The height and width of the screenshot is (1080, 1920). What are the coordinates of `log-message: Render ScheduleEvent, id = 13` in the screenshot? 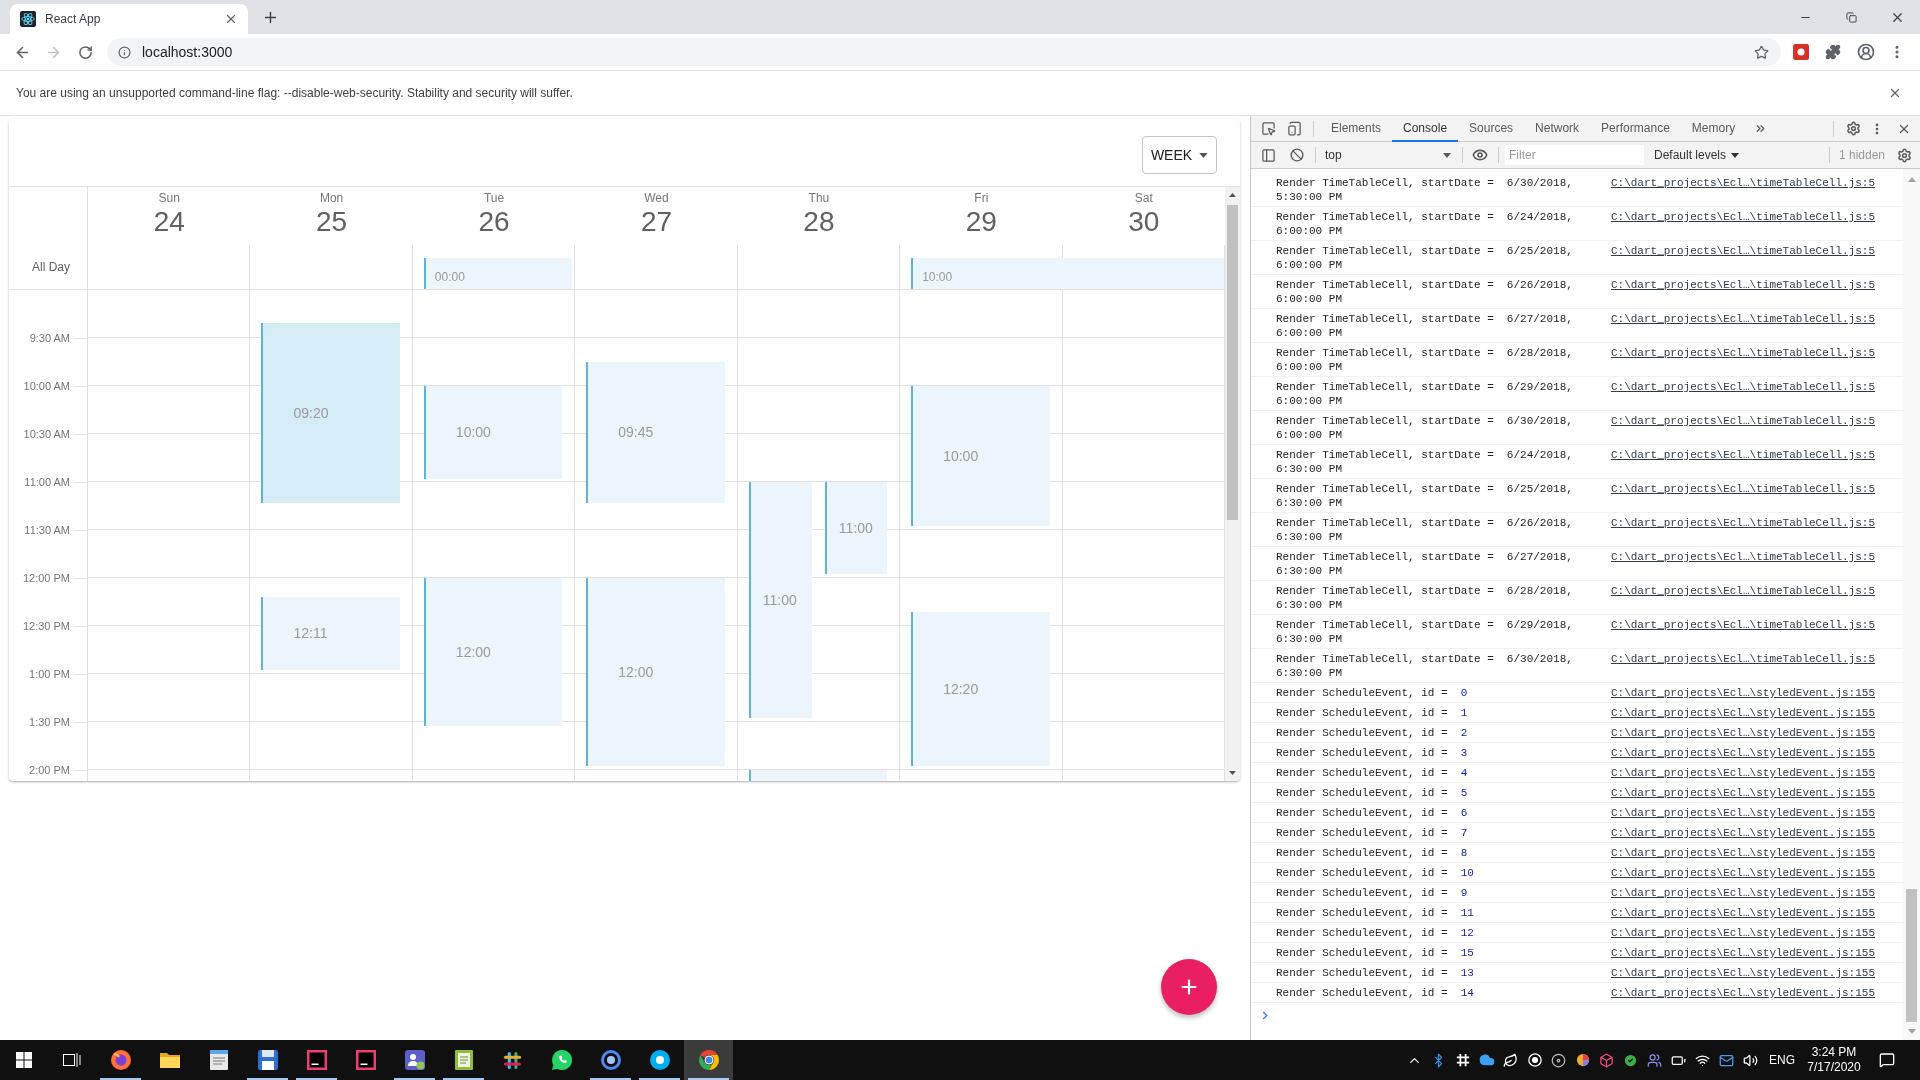 It's located at (1375, 973).